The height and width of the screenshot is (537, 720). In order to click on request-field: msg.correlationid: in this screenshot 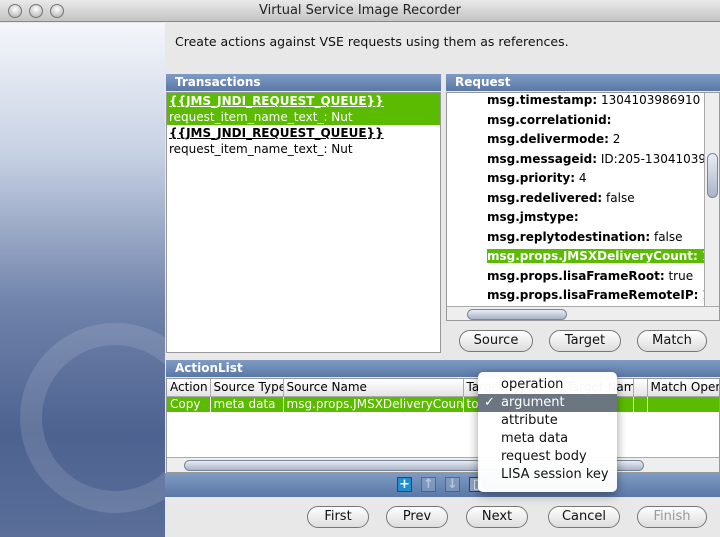, I will do `click(576, 121)`.